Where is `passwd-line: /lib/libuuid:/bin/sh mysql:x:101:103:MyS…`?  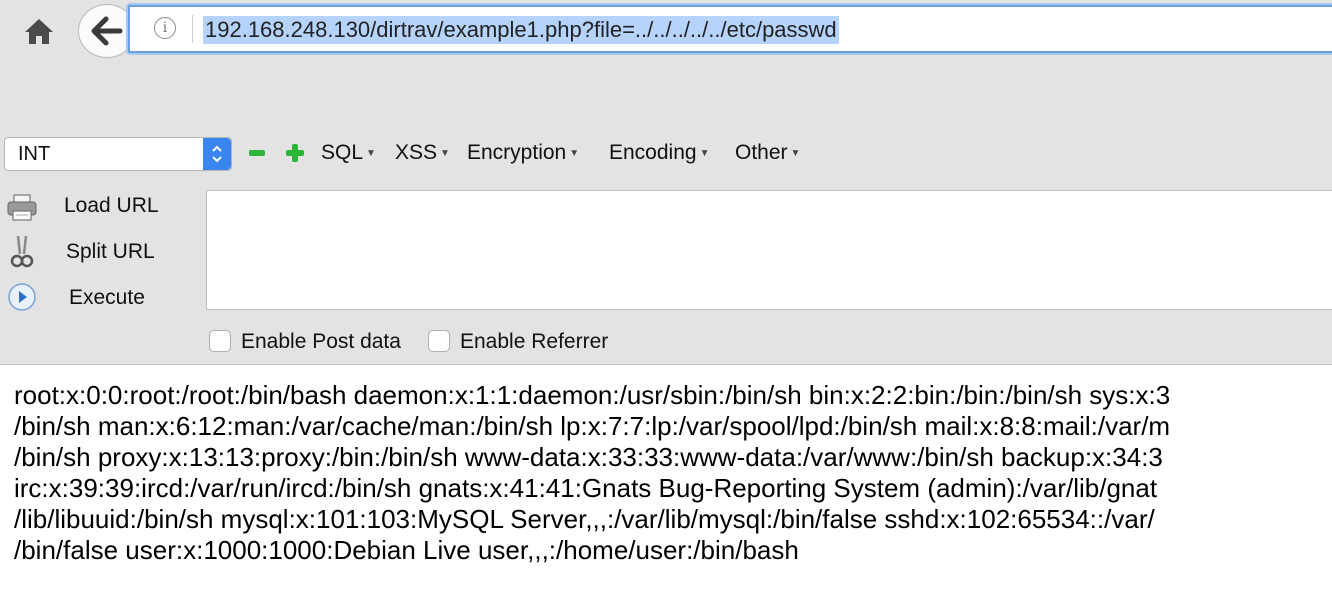 passwd-line: /lib/libuuid:/bin/sh mysql:x:101:103:MyS… is located at coordinates (584, 519).